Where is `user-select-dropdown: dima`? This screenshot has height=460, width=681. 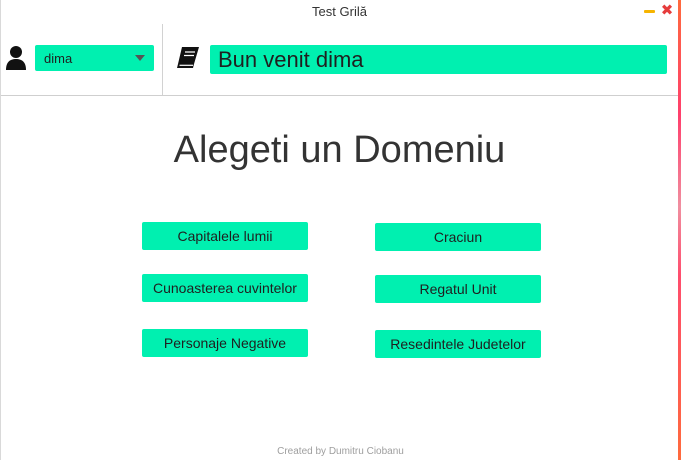
user-select-dropdown: dima is located at coordinates (94, 58).